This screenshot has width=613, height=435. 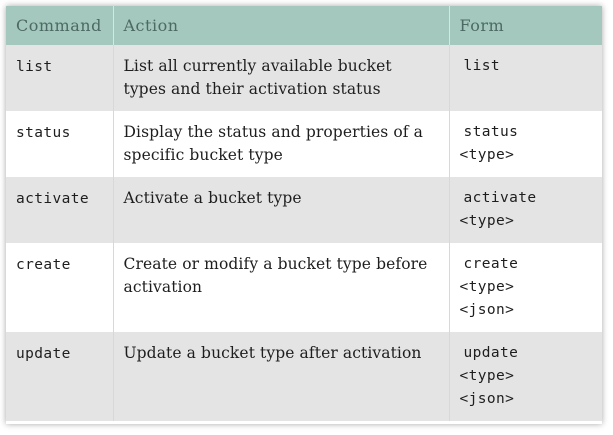 What do you see at coordinates (525, 376) in the screenshot?
I see `form-cell: update <type> <json>` at bounding box center [525, 376].